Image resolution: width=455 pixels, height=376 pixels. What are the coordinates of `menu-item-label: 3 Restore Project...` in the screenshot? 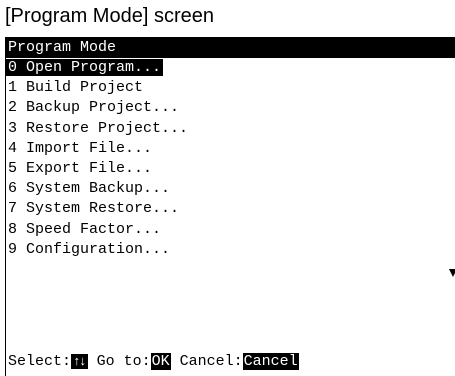 It's located at (98, 128).